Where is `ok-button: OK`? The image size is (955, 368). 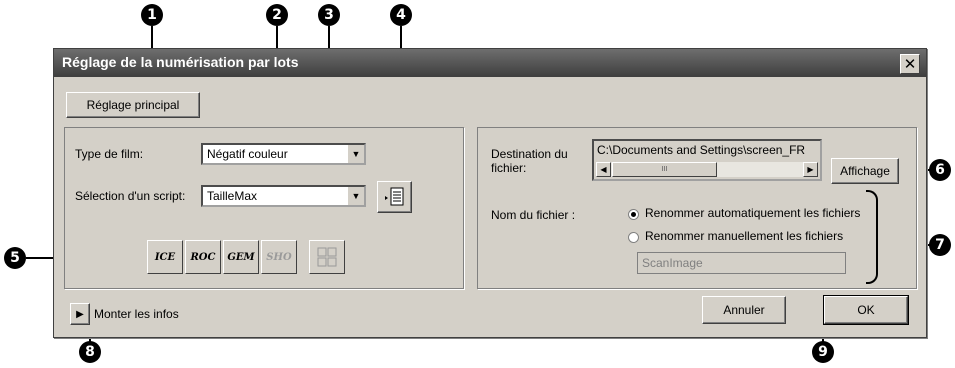
ok-button: OK is located at coordinates (866, 310).